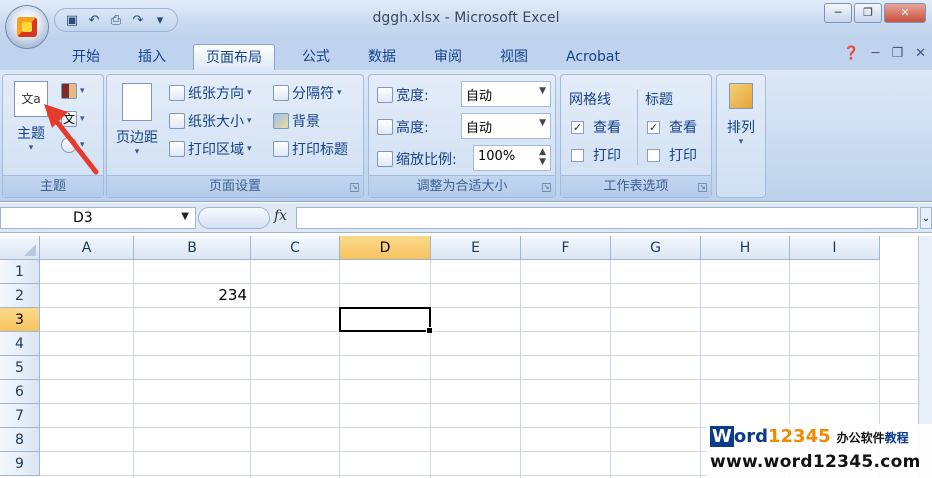  What do you see at coordinates (905, 13) in the screenshot?
I see `close-icon: ✕` at bounding box center [905, 13].